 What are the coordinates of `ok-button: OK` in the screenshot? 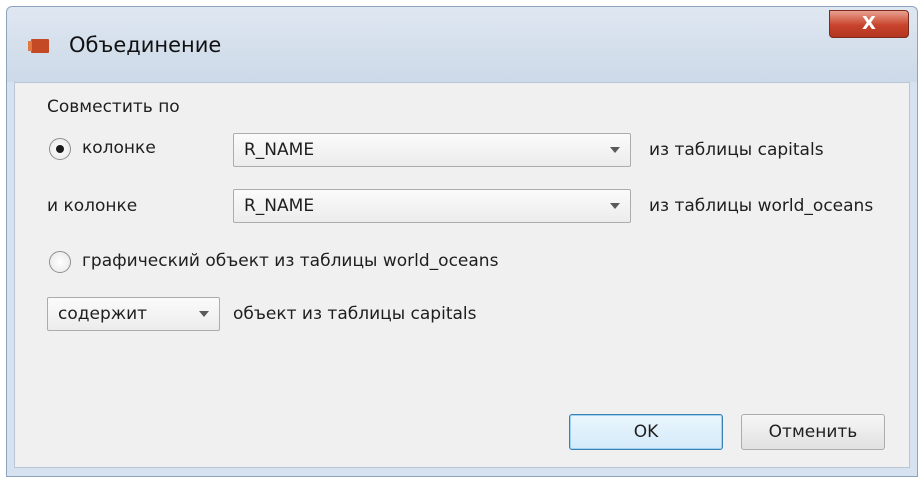 It's located at (646, 432).